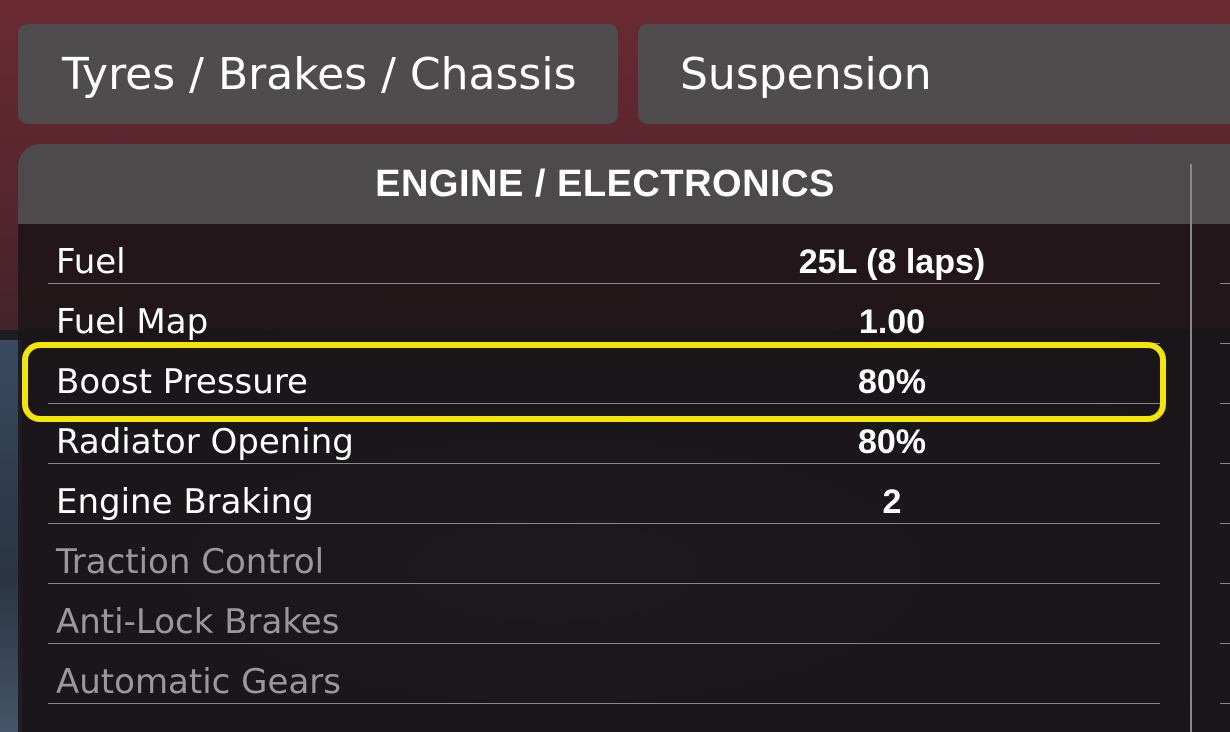 This screenshot has height=732, width=1230. Describe the element at coordinates (604, 614) in the screenshot. I see `setting-row-anti-lock-brakes: Anti-Lock Brakes` at that location.